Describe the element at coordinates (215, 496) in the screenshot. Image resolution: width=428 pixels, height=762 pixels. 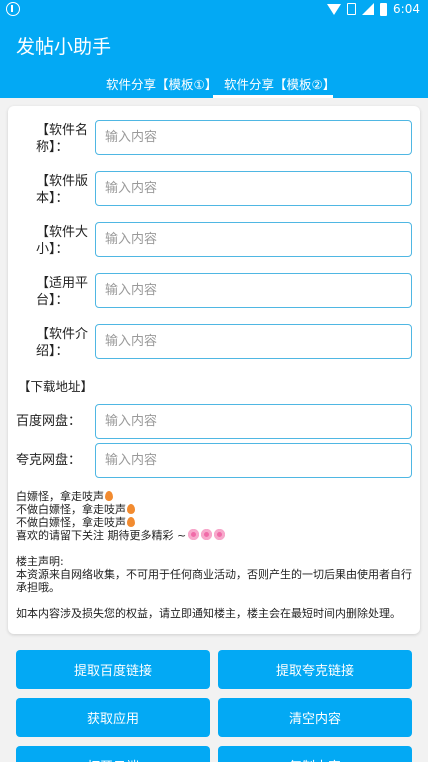
I see `note-line: 白嫖怪，拿走吱声` at that location.